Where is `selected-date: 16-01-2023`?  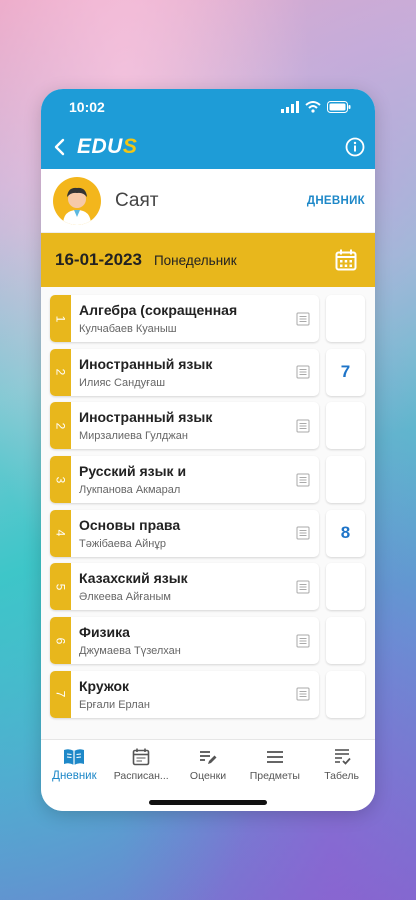 selected-date: 16-01-2023 is located at coordinates (98, 259).